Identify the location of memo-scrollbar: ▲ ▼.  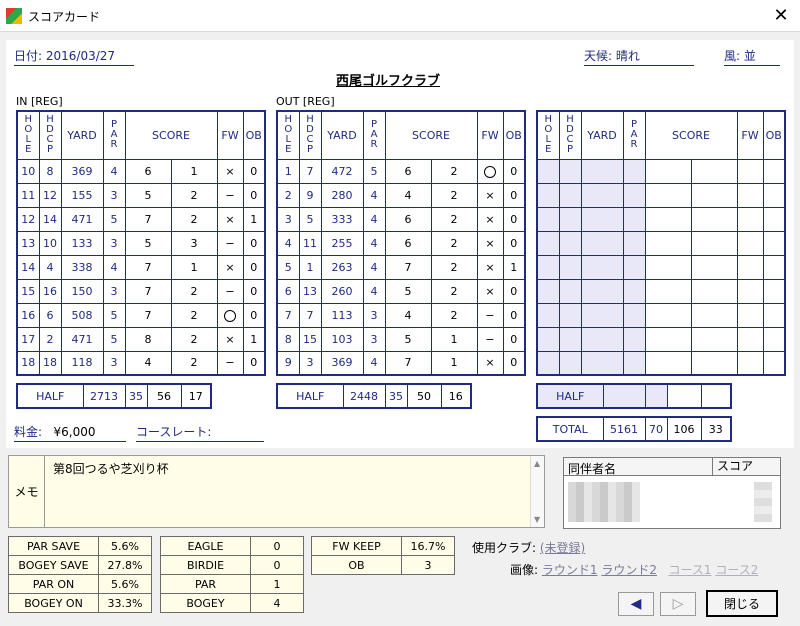
(537, 491).